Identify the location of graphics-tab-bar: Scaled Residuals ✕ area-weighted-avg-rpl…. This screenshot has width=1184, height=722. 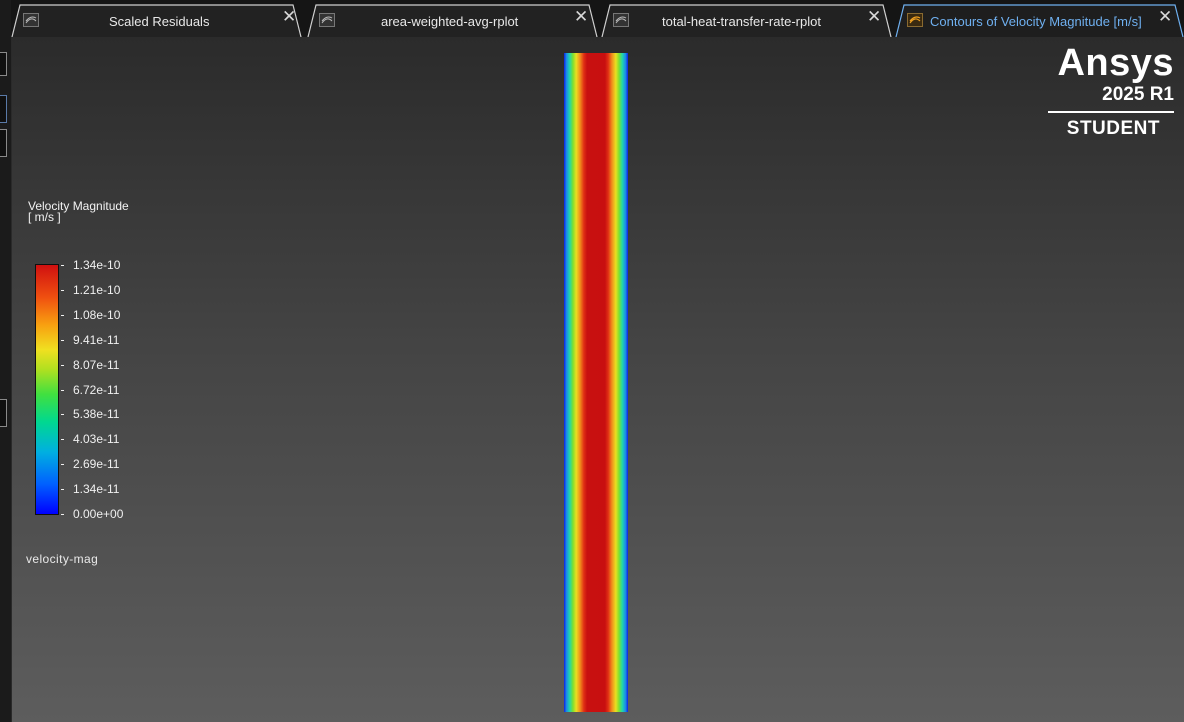
(597, 18).